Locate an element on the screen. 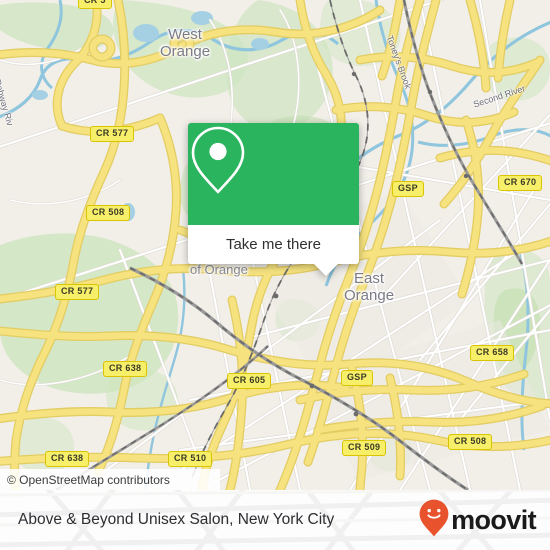  road-shield-cr-658: CR 658 is located at coordinates (492, 353).